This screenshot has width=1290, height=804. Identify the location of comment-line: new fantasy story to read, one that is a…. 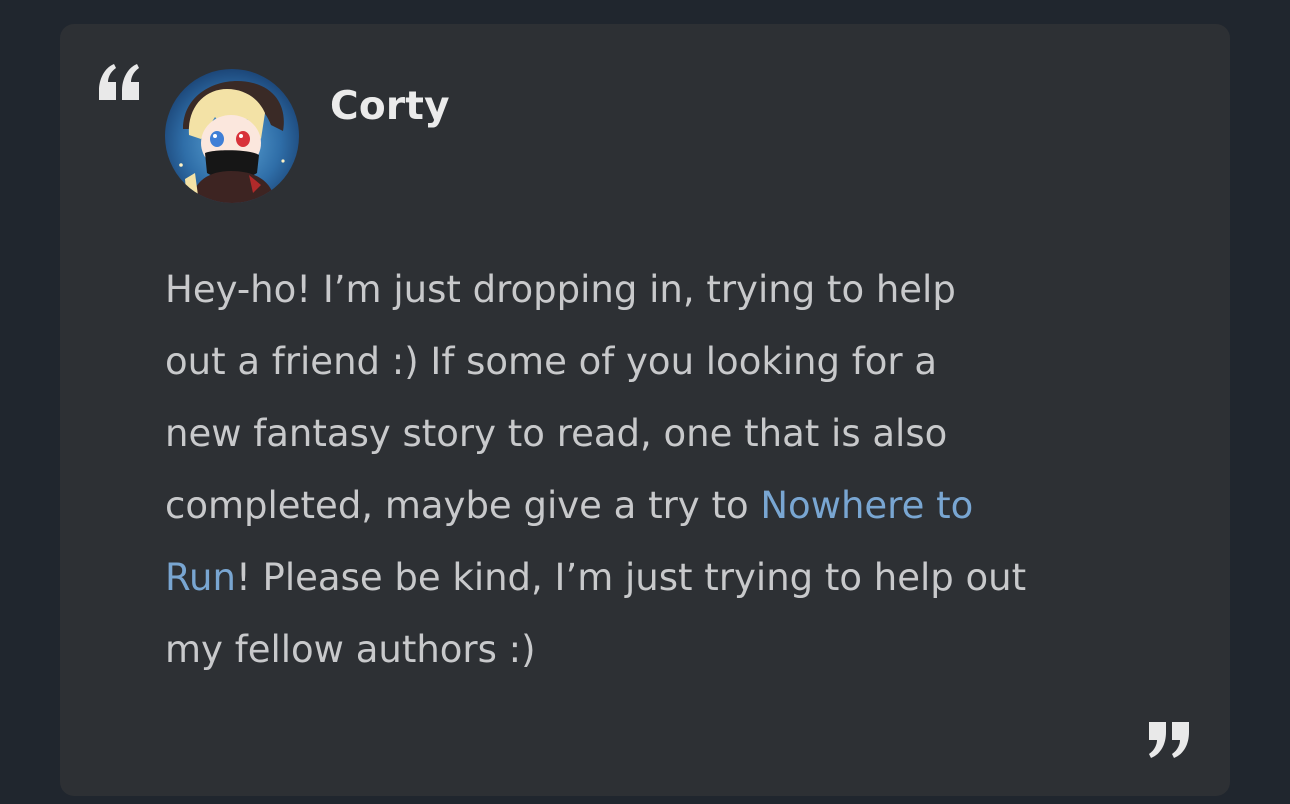
(660, 434).